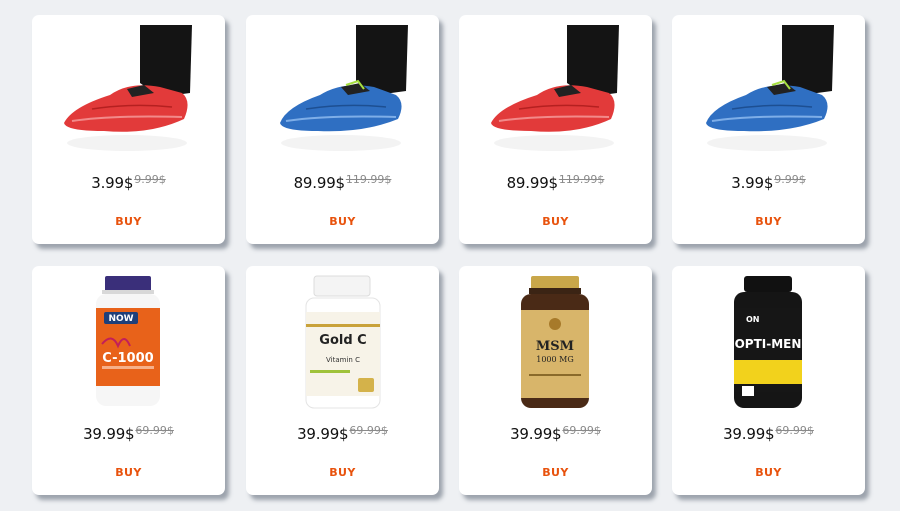 This screenshot has height=511, width=900. I want to click on label-text: OPTI-MEN, so click(768, 344).